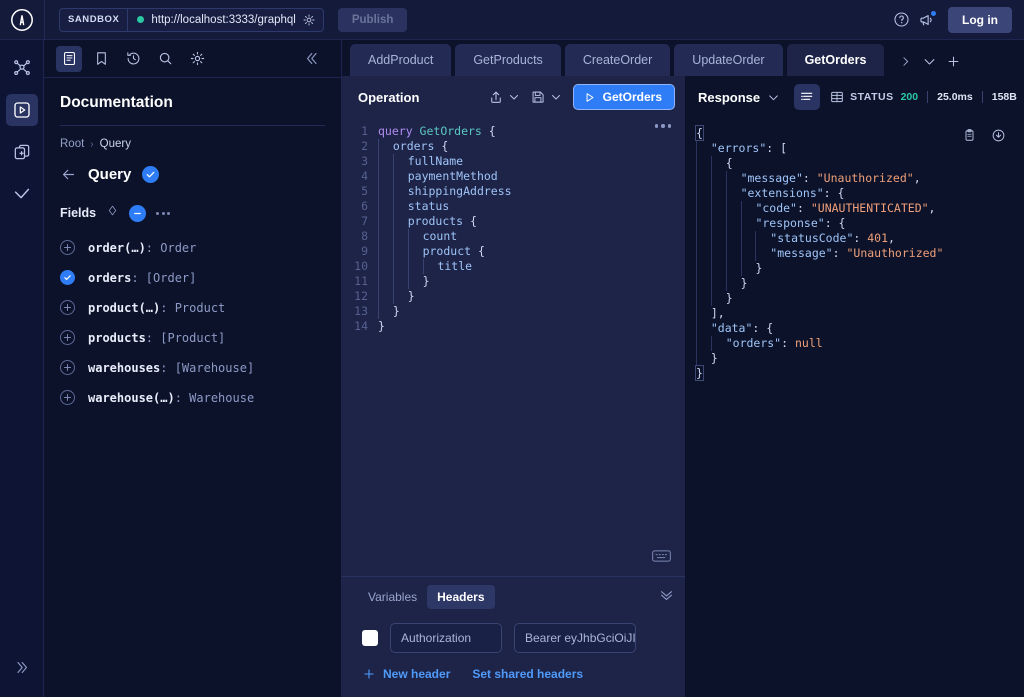 The image size is (1024, 697). I want to click on operation-tab: UpdateOrder, so click(728, 60).